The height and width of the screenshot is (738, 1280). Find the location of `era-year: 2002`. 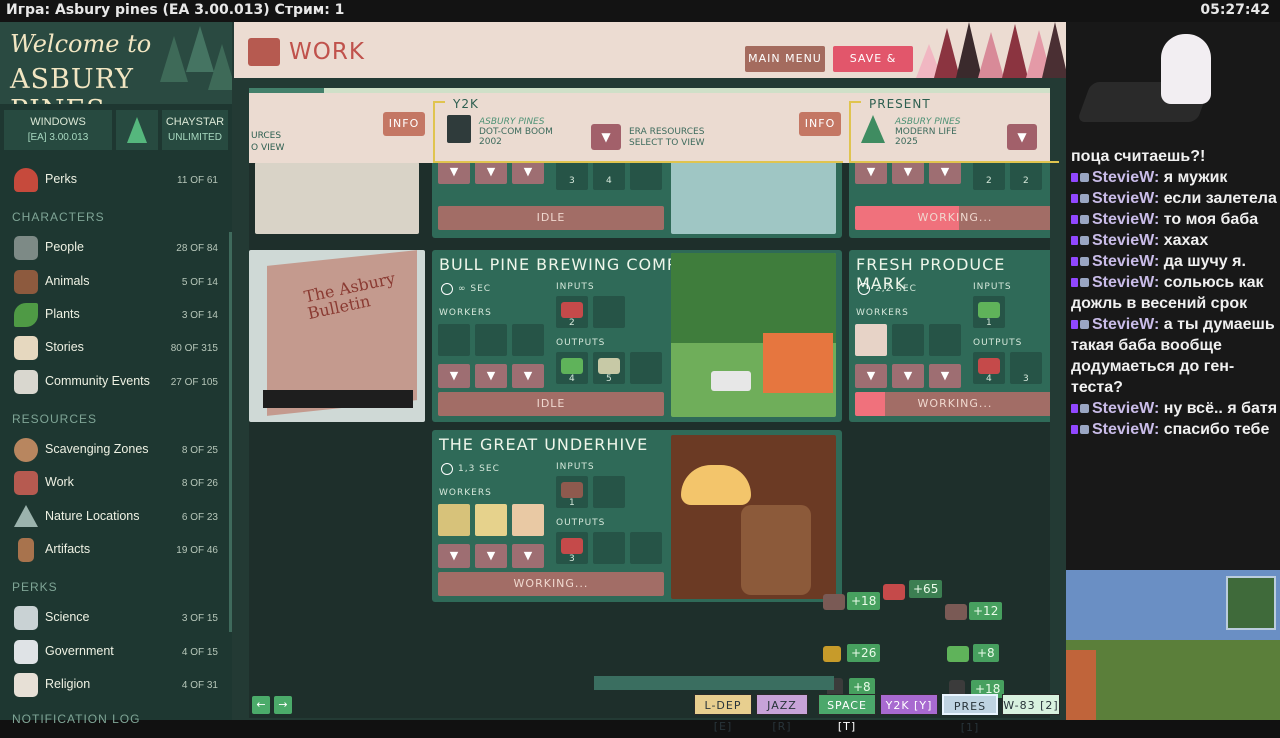

era-year: 2002 is located at coordinates (490, 142).